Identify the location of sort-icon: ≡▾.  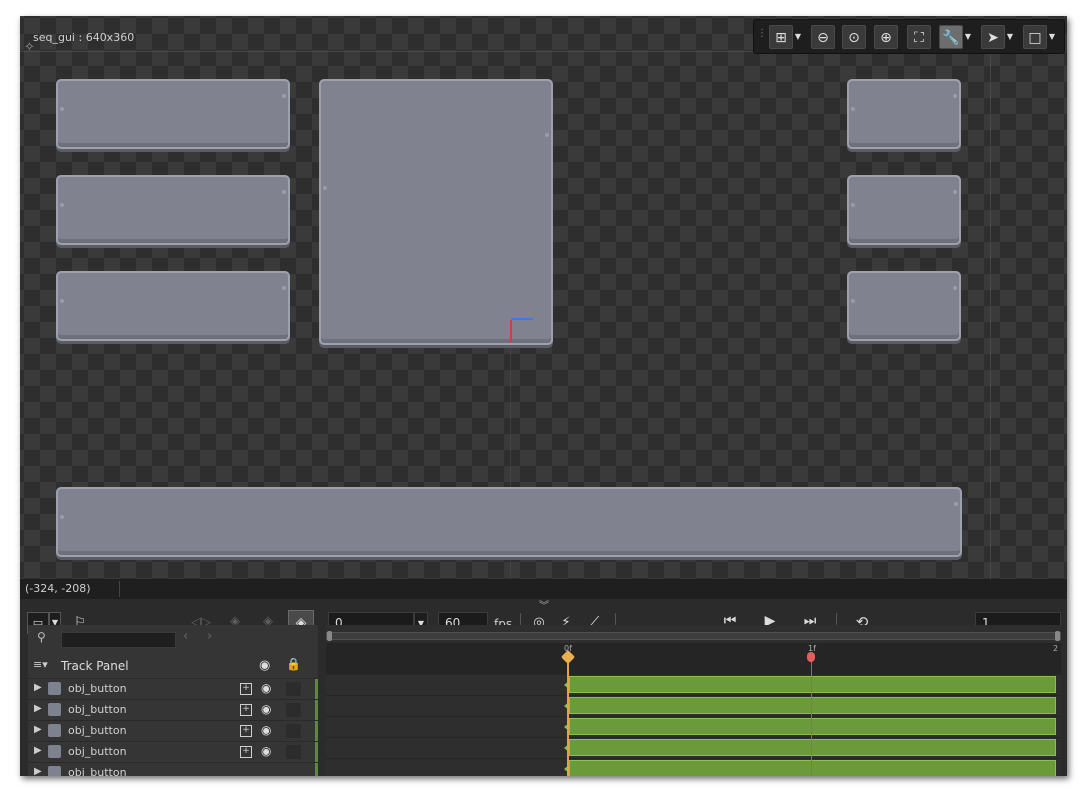
(40, 664).